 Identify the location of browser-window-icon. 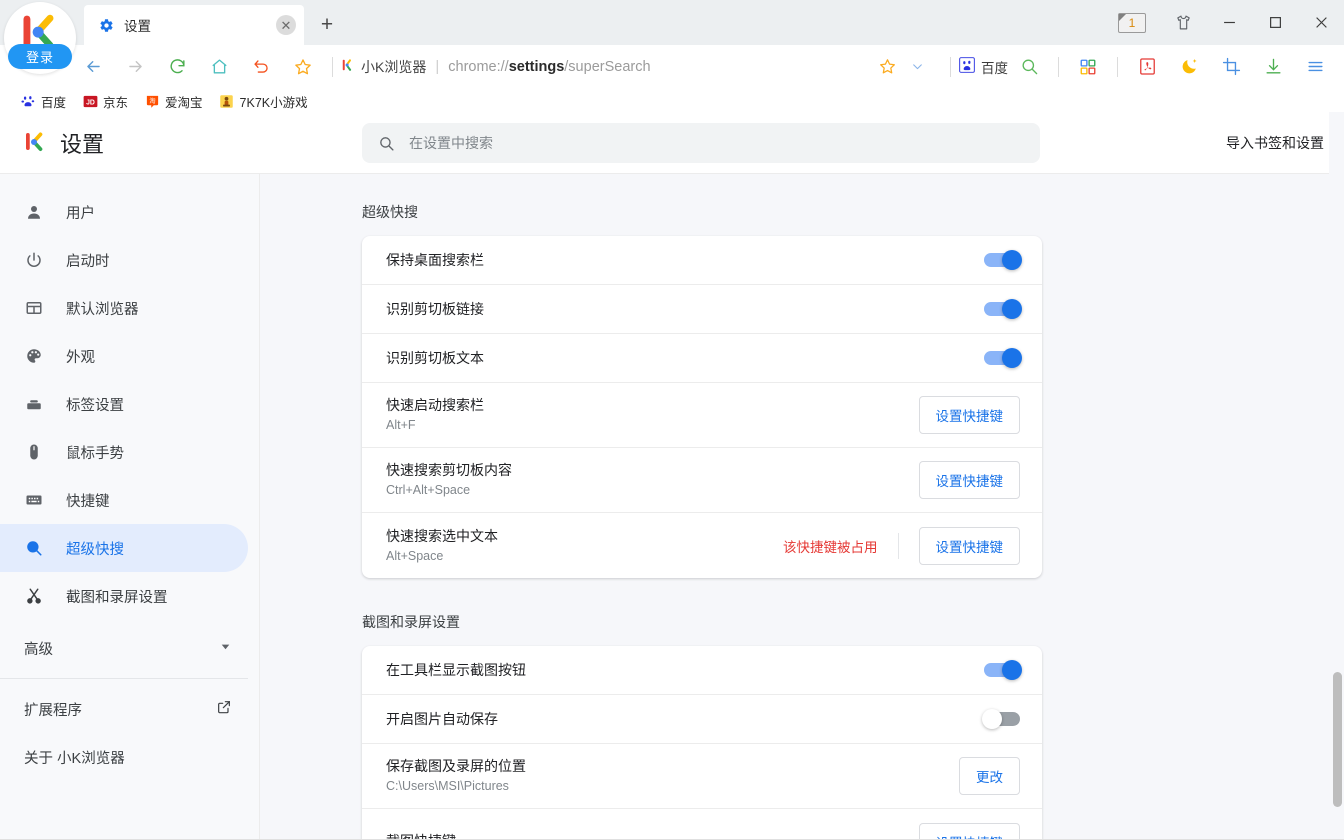
(34, 308).